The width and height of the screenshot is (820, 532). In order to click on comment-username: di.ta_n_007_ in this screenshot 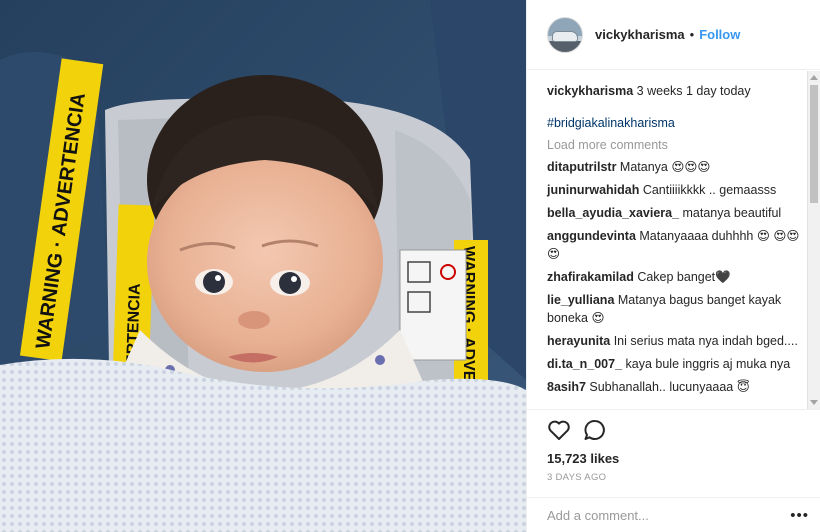, I will do `click(584, 364)`.